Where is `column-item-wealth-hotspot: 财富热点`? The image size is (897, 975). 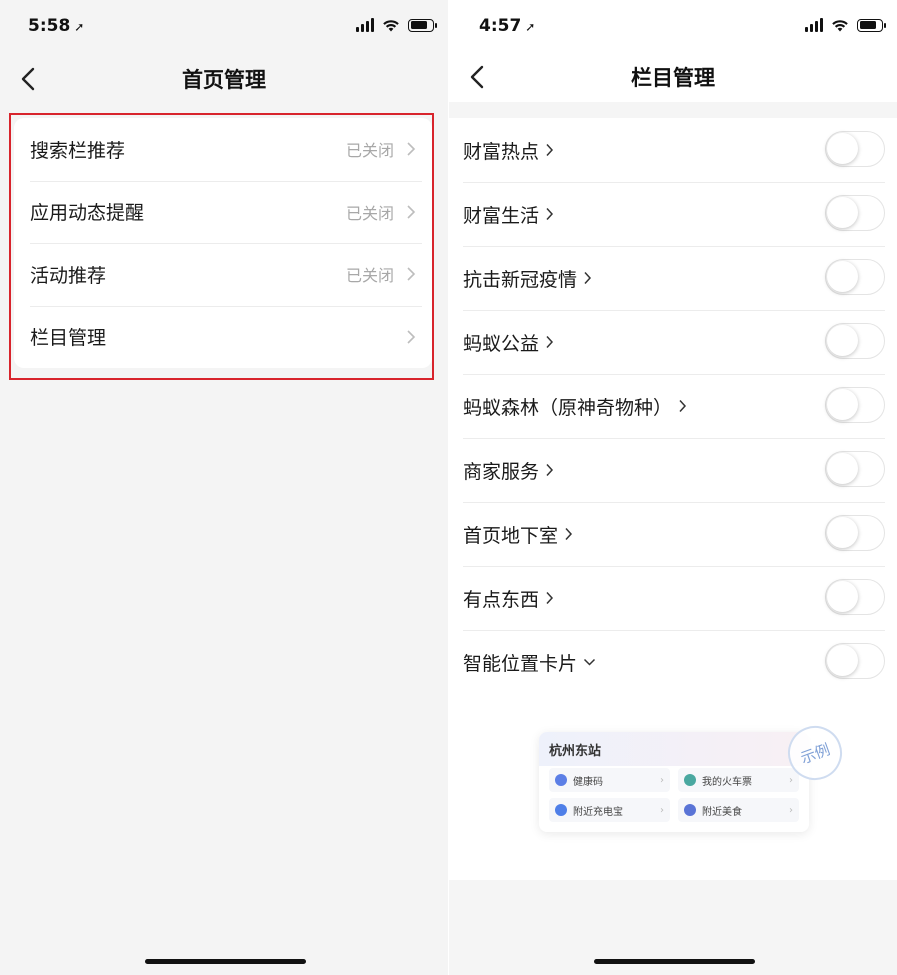
column-item-wealth-hotspot: 财富热点 is located at coordinates (674, 150).